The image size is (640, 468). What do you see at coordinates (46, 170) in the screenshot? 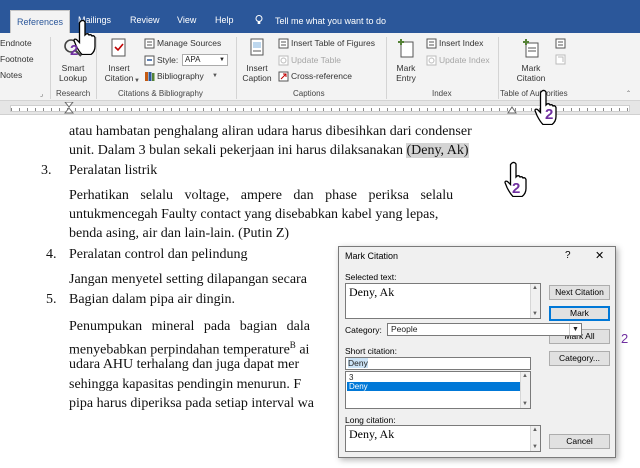
I see `list-number: 3.` at bounding box center [46, 170].